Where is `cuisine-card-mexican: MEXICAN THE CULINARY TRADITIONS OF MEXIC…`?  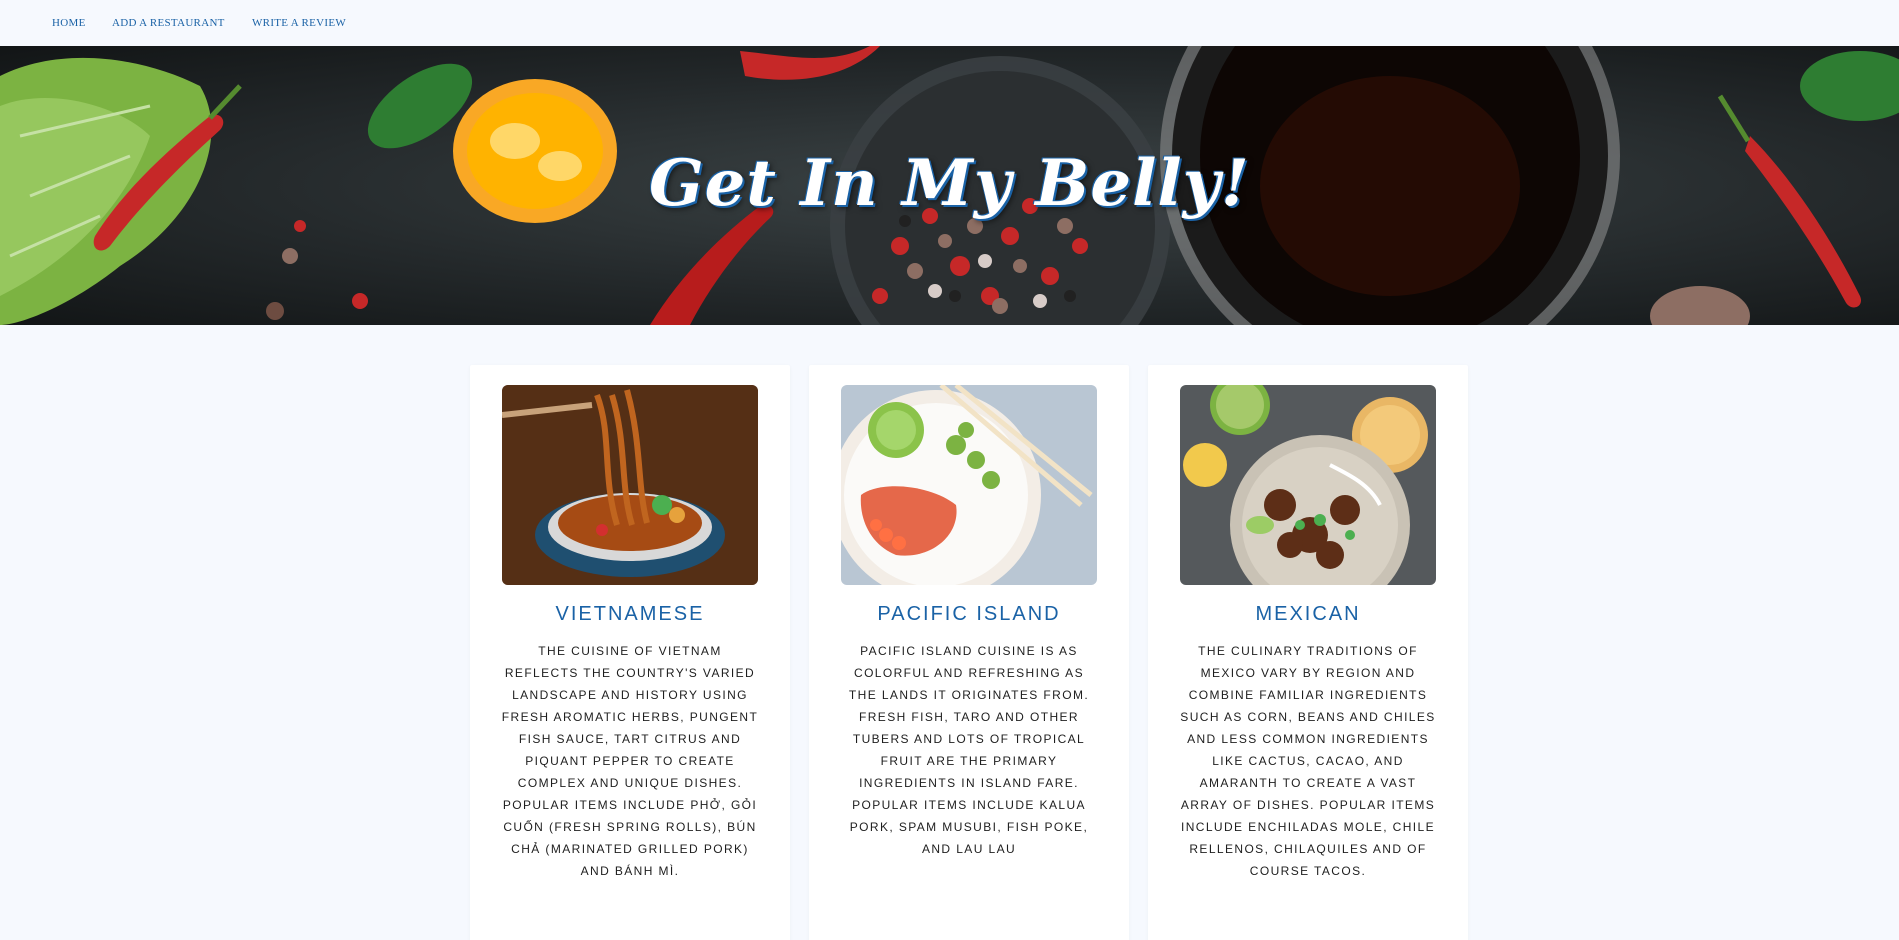
cuisine-card-mexican: MEXICAN THE CULINARY TRADITIONS OF MEXIC… is located at coordinates (1308, 652).